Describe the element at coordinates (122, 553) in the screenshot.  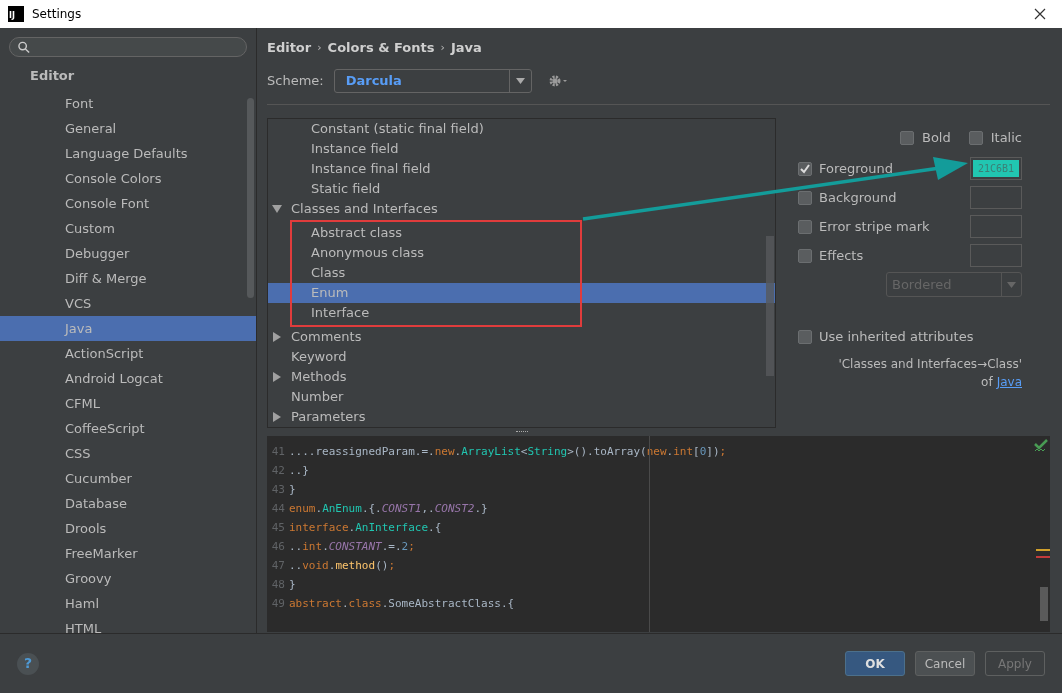
I see `sidebar-item: FreeMarker` at that location.